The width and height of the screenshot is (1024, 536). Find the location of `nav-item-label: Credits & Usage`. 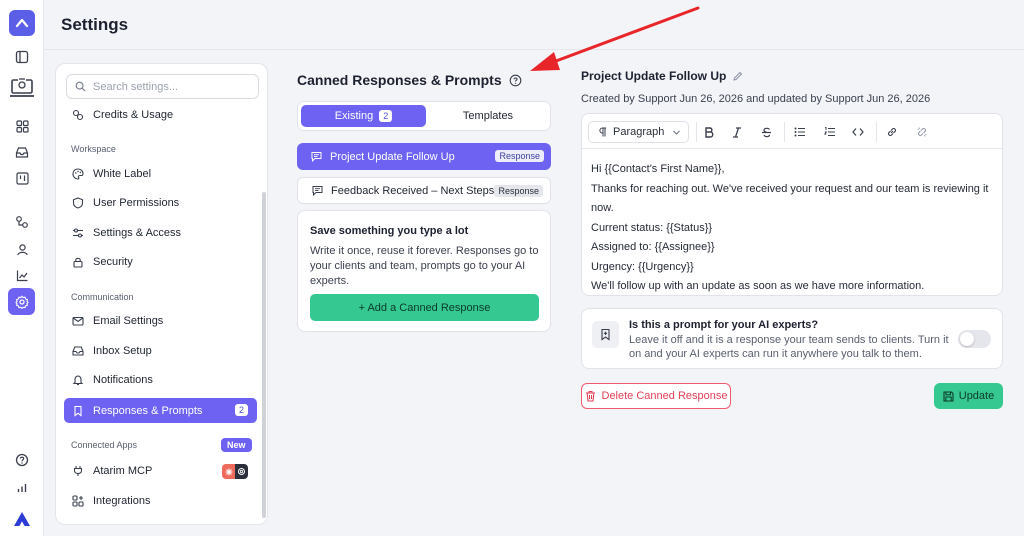

nav-item-label: Credits & Usage is located at coordinates (133, 115).